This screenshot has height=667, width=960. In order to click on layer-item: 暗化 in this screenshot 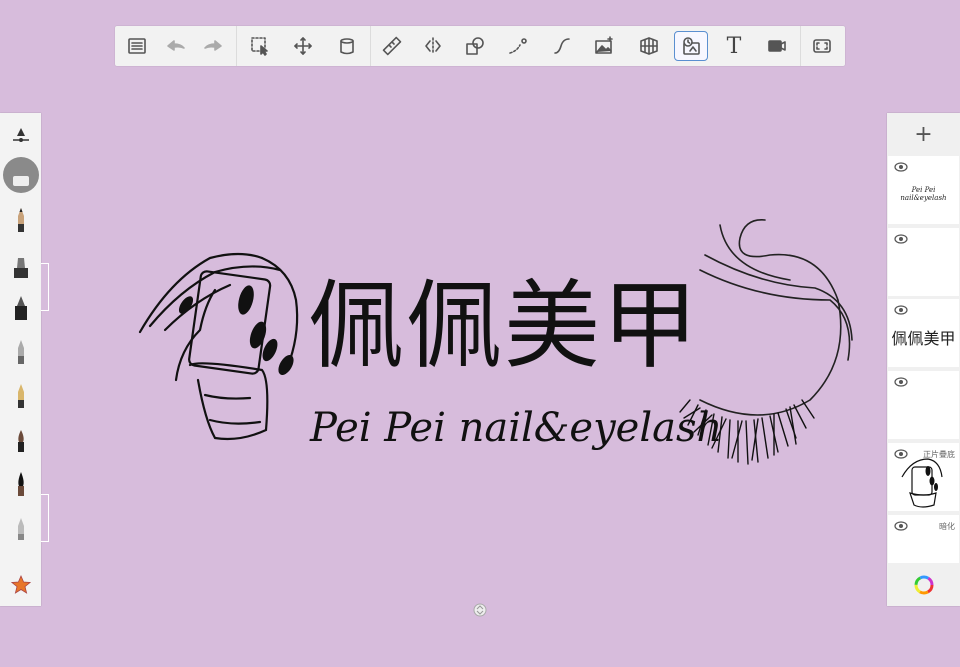, I will do `click(923, 539)`.